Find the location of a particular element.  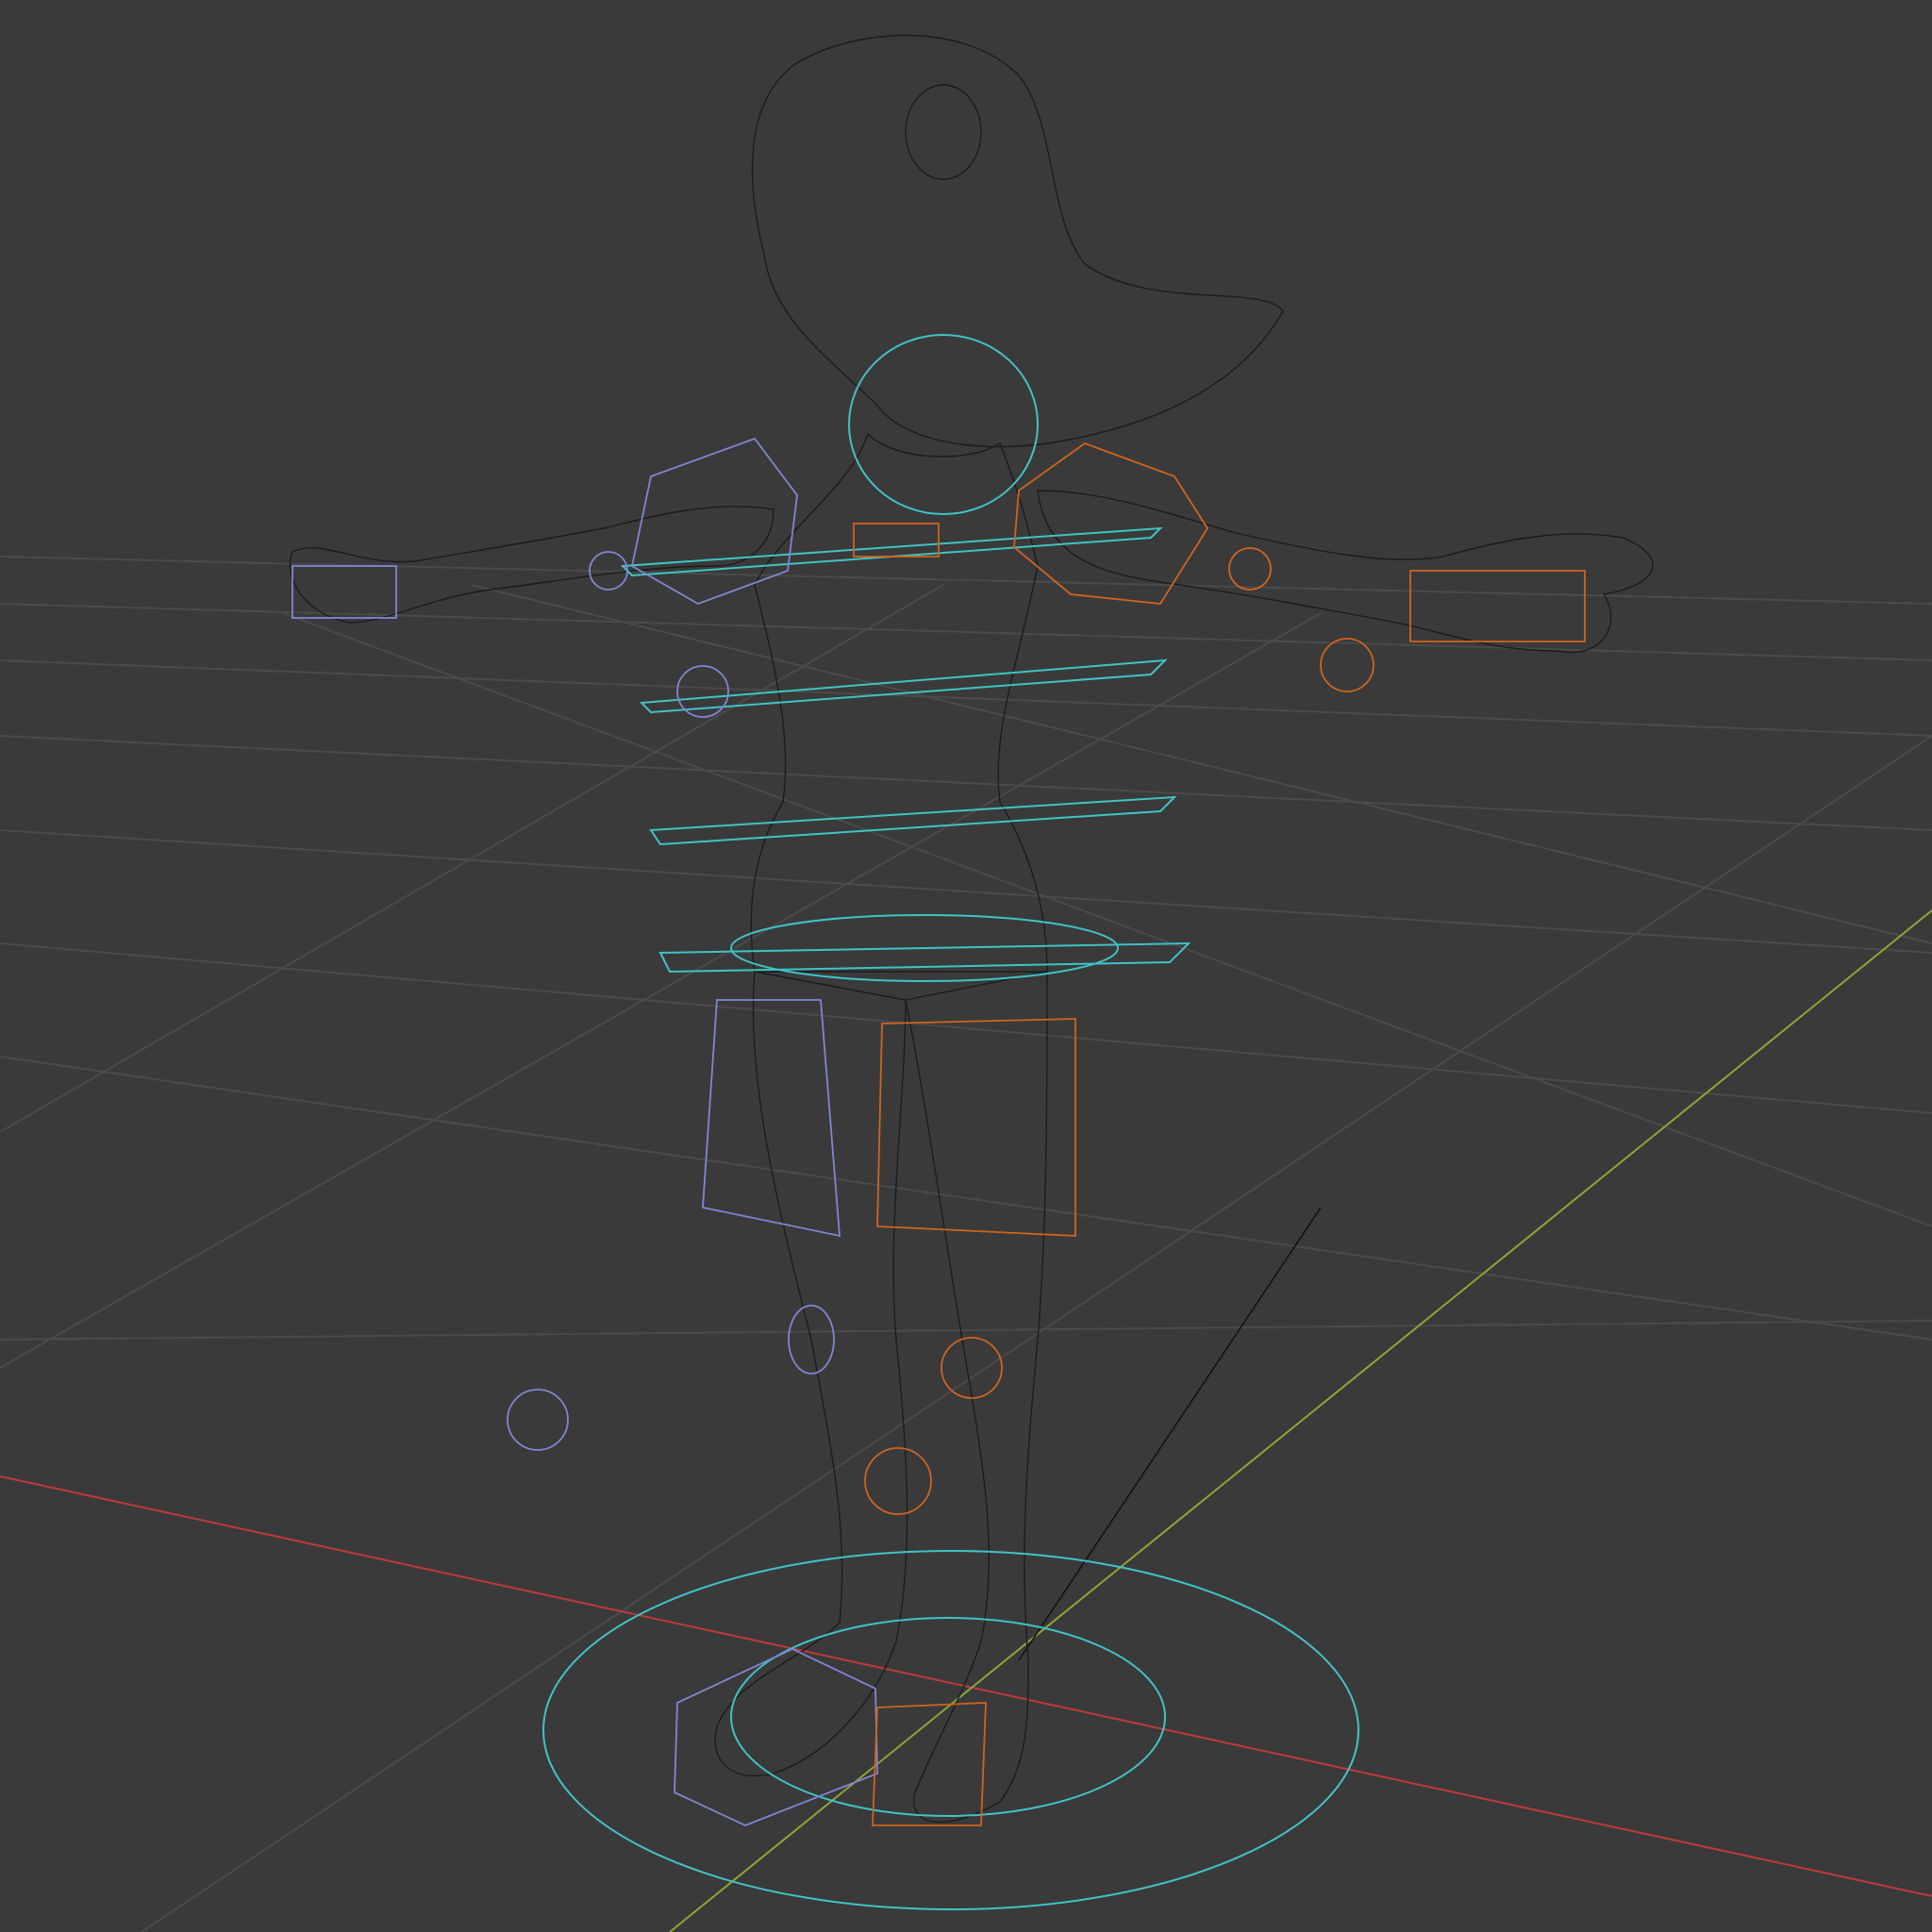

root-control-outer is located at coordinates (951, 1730).